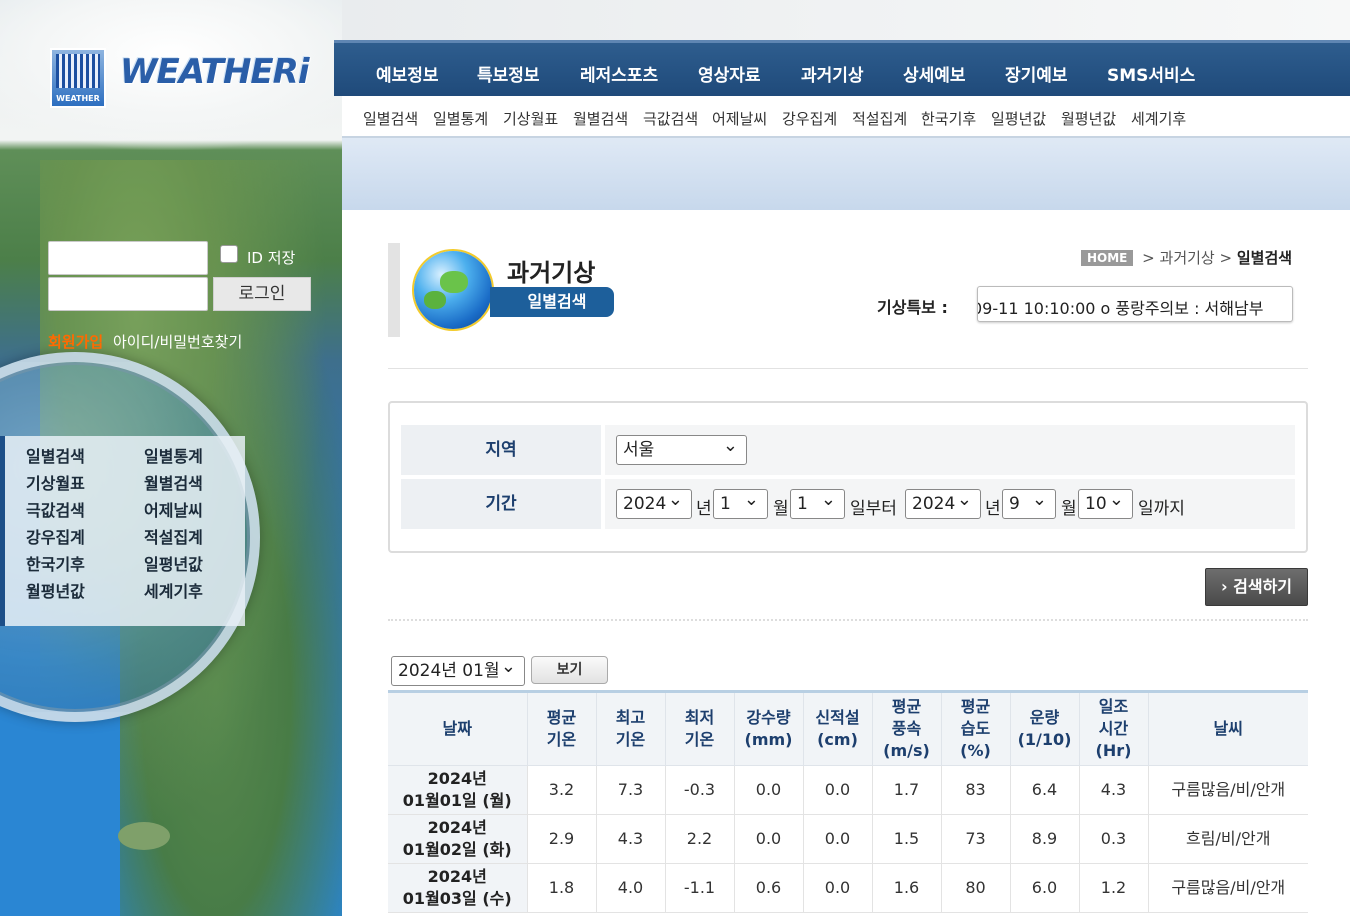 This screenshot has width=1350, height=916. I want to click on from-month-select: 1, so click(740, 502).